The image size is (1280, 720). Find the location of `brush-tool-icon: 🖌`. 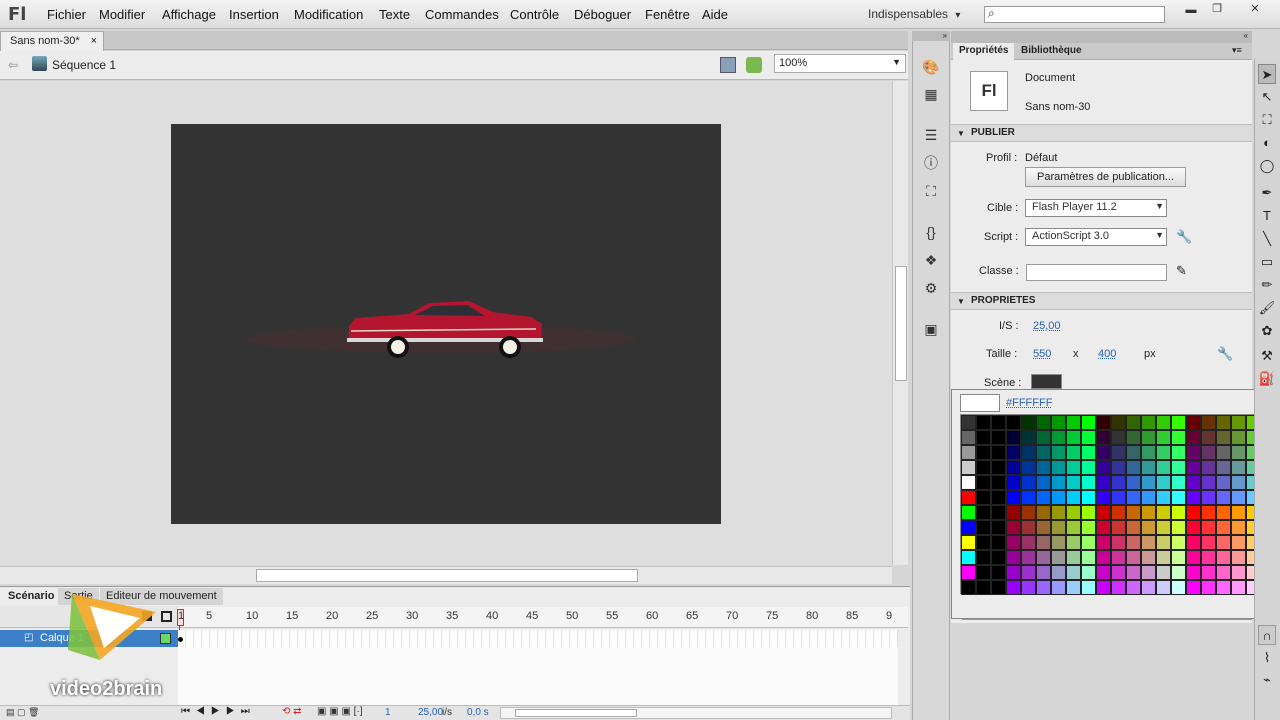

brush-tool-icon: 🖌 is located at coordinates (1267, 308).